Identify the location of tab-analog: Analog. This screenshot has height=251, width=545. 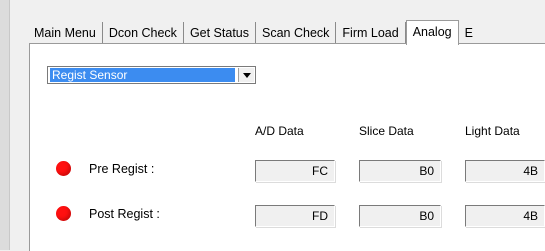
(432, 32).